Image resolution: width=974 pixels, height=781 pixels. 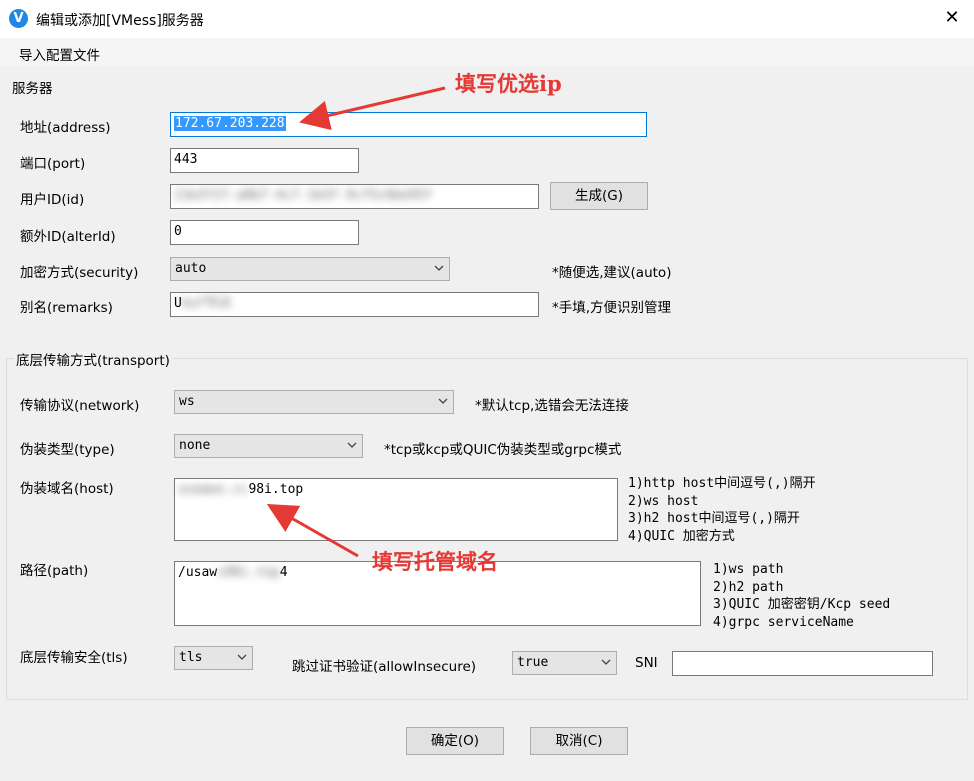 I want to click on arrow-to-host, so click(x=312, y=531).